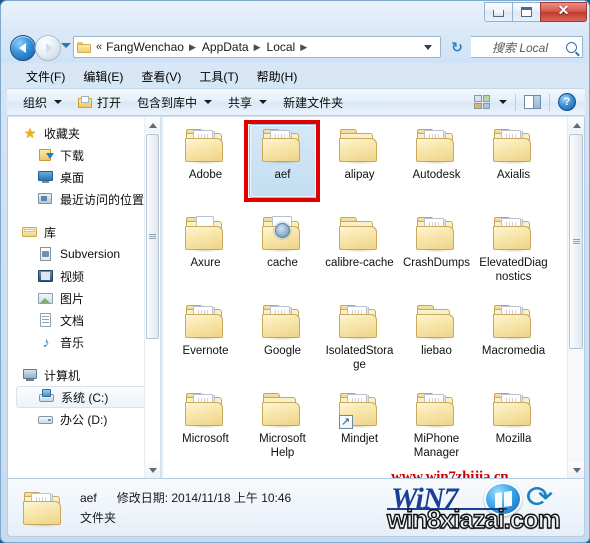 The height and width of the screenshot is (543, 590). What do you see at coordinates (72, 155) in the screenshot?
I see `nav-item-downloads-label: 下载` at bounding box center [72, 155].